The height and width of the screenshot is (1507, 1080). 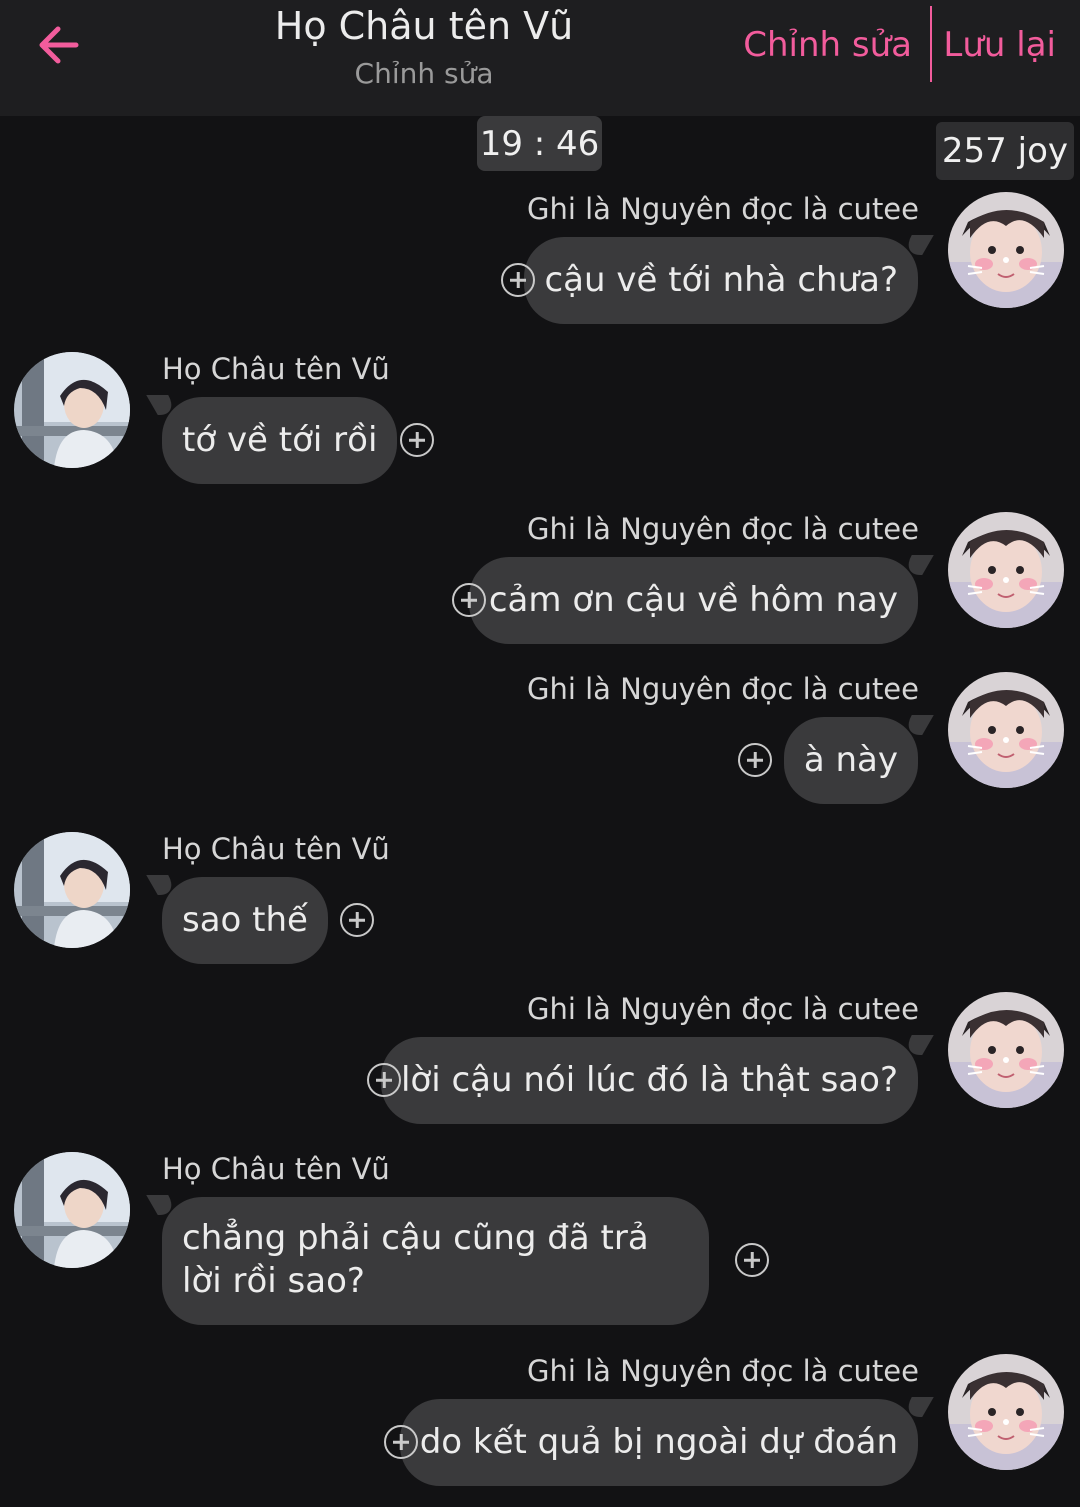 I want to click on message-bubble: do kết quả bị ngoài dự đoán, so click(x=658, y=1442).